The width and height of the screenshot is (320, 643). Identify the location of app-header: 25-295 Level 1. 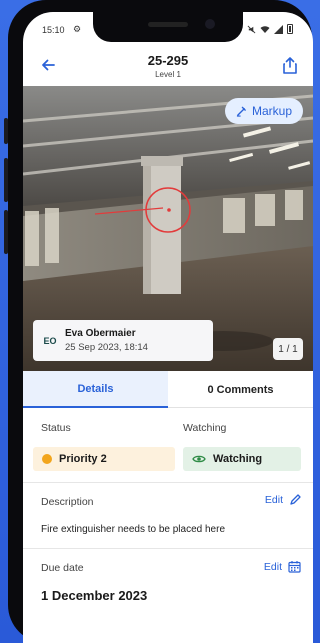
(168, 66).